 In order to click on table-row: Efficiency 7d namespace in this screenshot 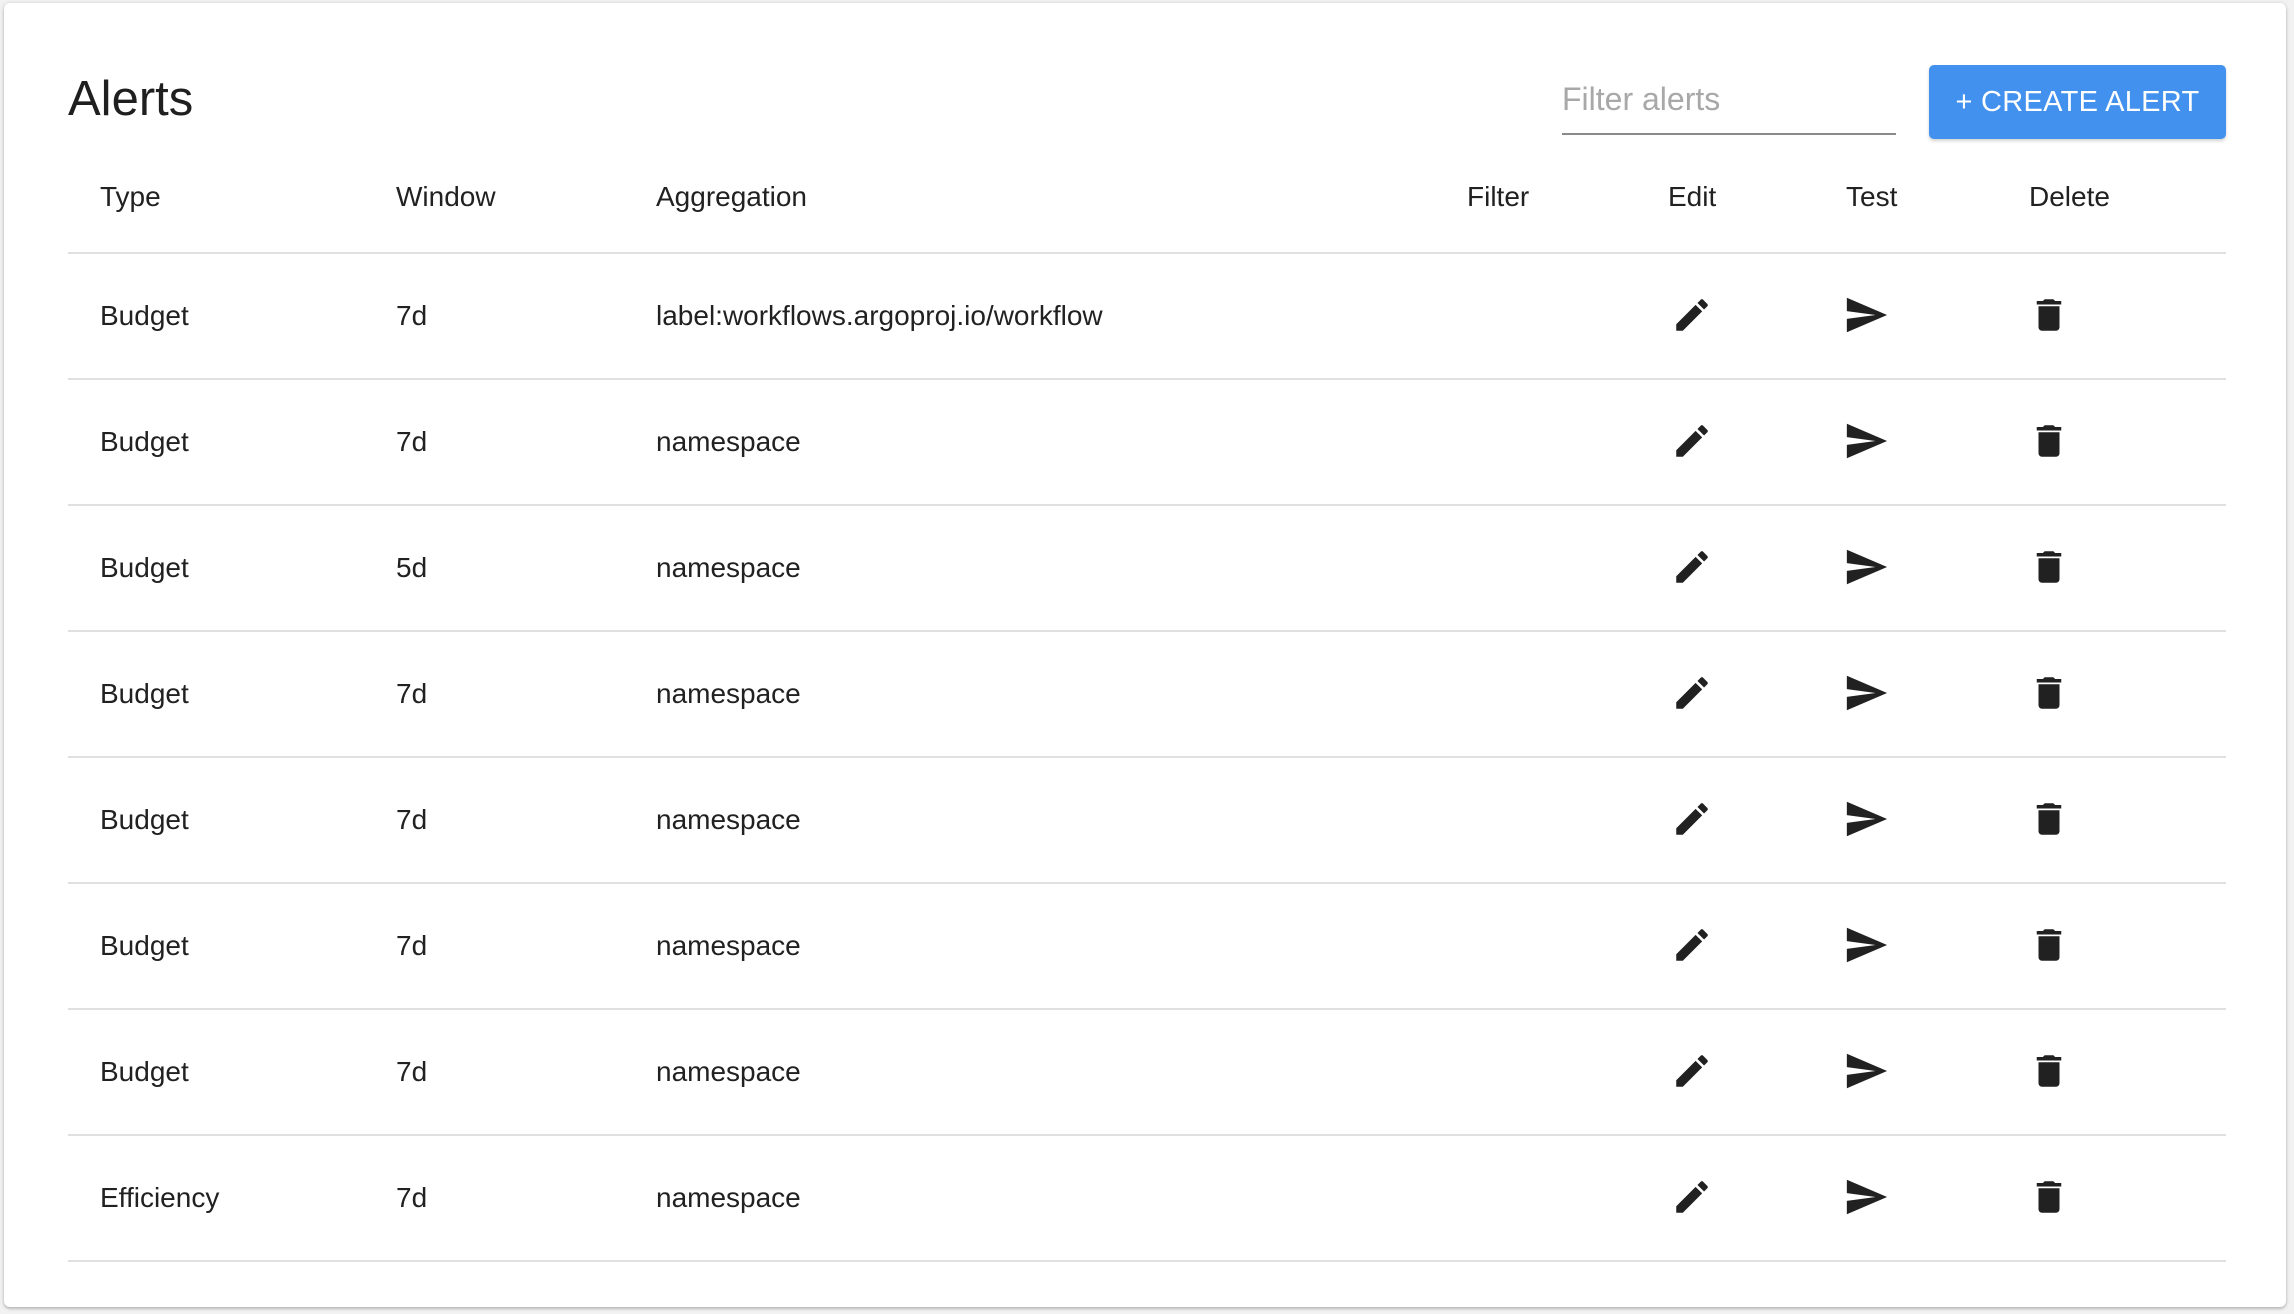, I will do `click(1147, 1199)`.